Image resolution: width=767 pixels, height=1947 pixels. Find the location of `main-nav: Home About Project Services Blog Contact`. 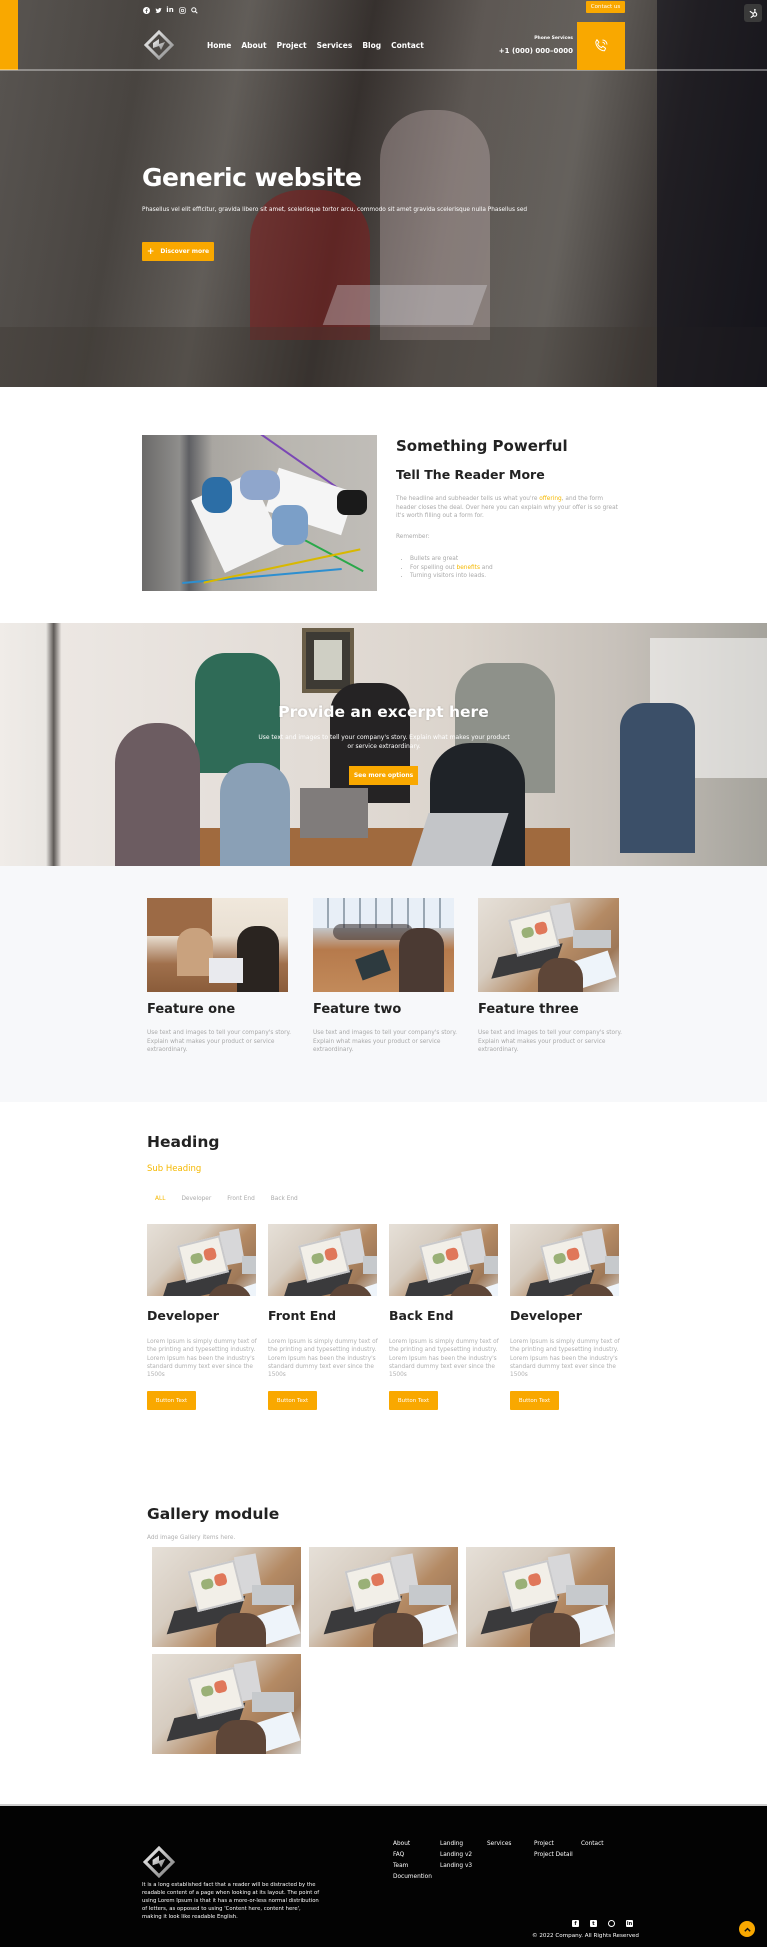

main-nav: Home About Project Services Blog Contact is located at coordinates (315, 45).